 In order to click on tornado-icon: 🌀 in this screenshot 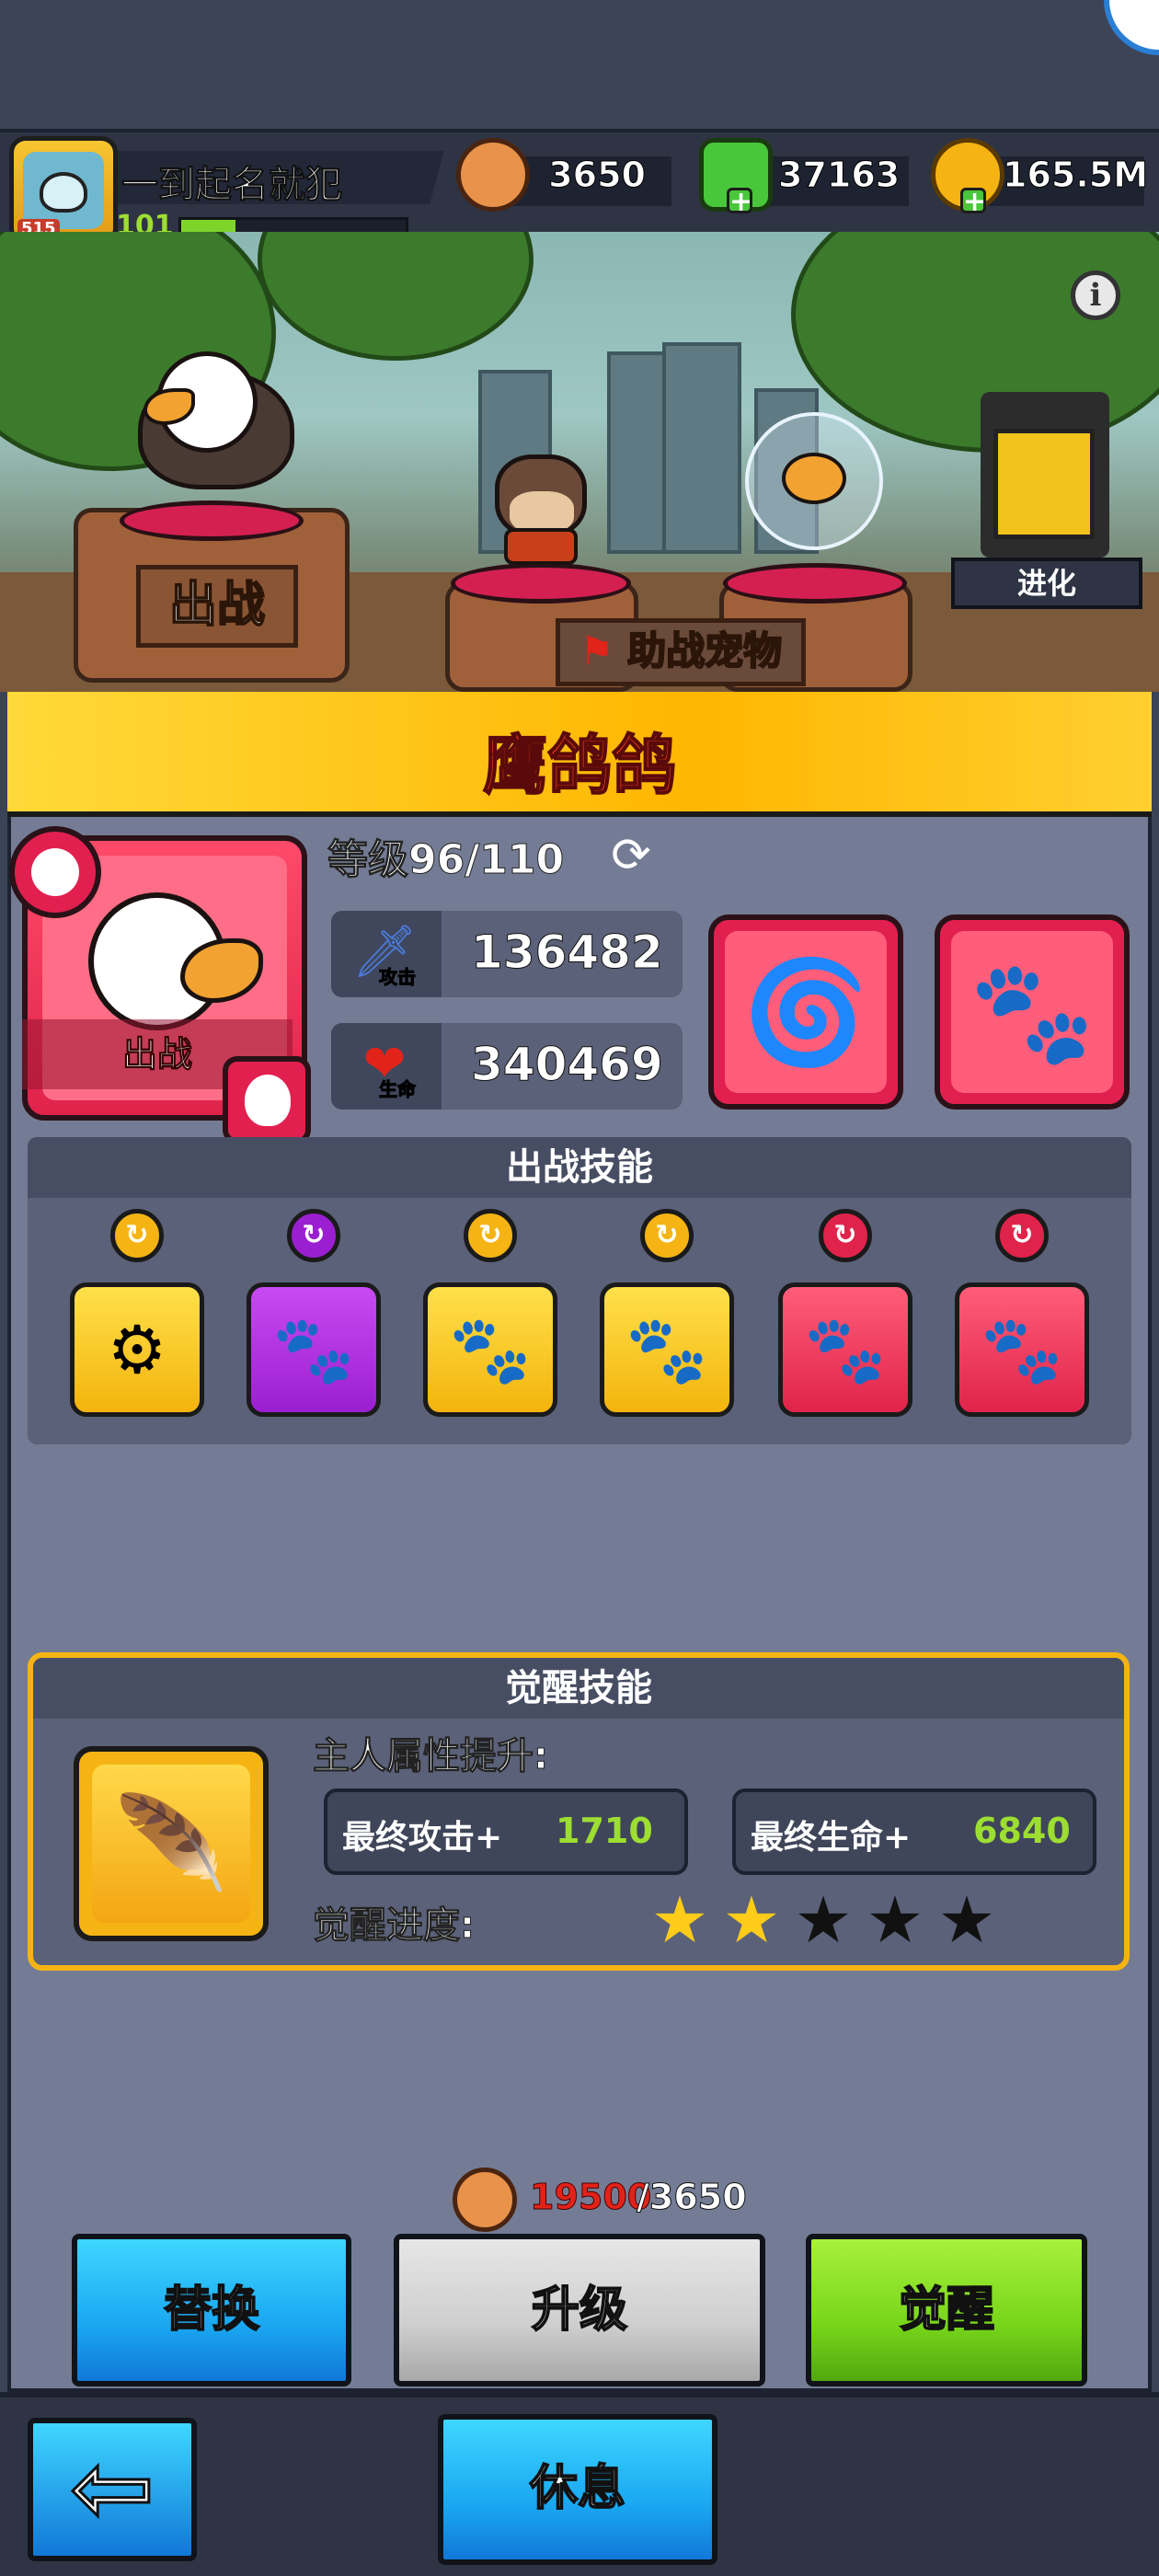, I will do `click(806, 1012)`.